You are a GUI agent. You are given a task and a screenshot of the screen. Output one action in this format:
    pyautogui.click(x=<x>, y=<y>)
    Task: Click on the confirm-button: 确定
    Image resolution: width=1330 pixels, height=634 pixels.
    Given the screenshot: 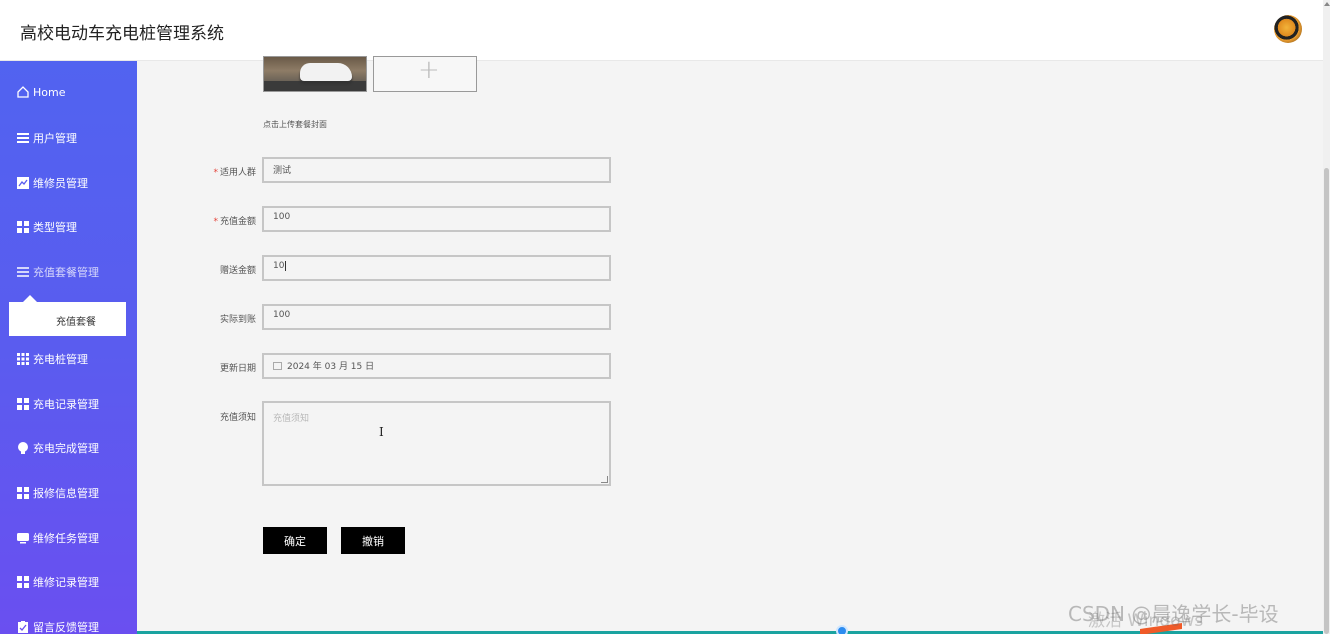 What is the action you would take?
    pyautogui.click(x=295, y=540)
    